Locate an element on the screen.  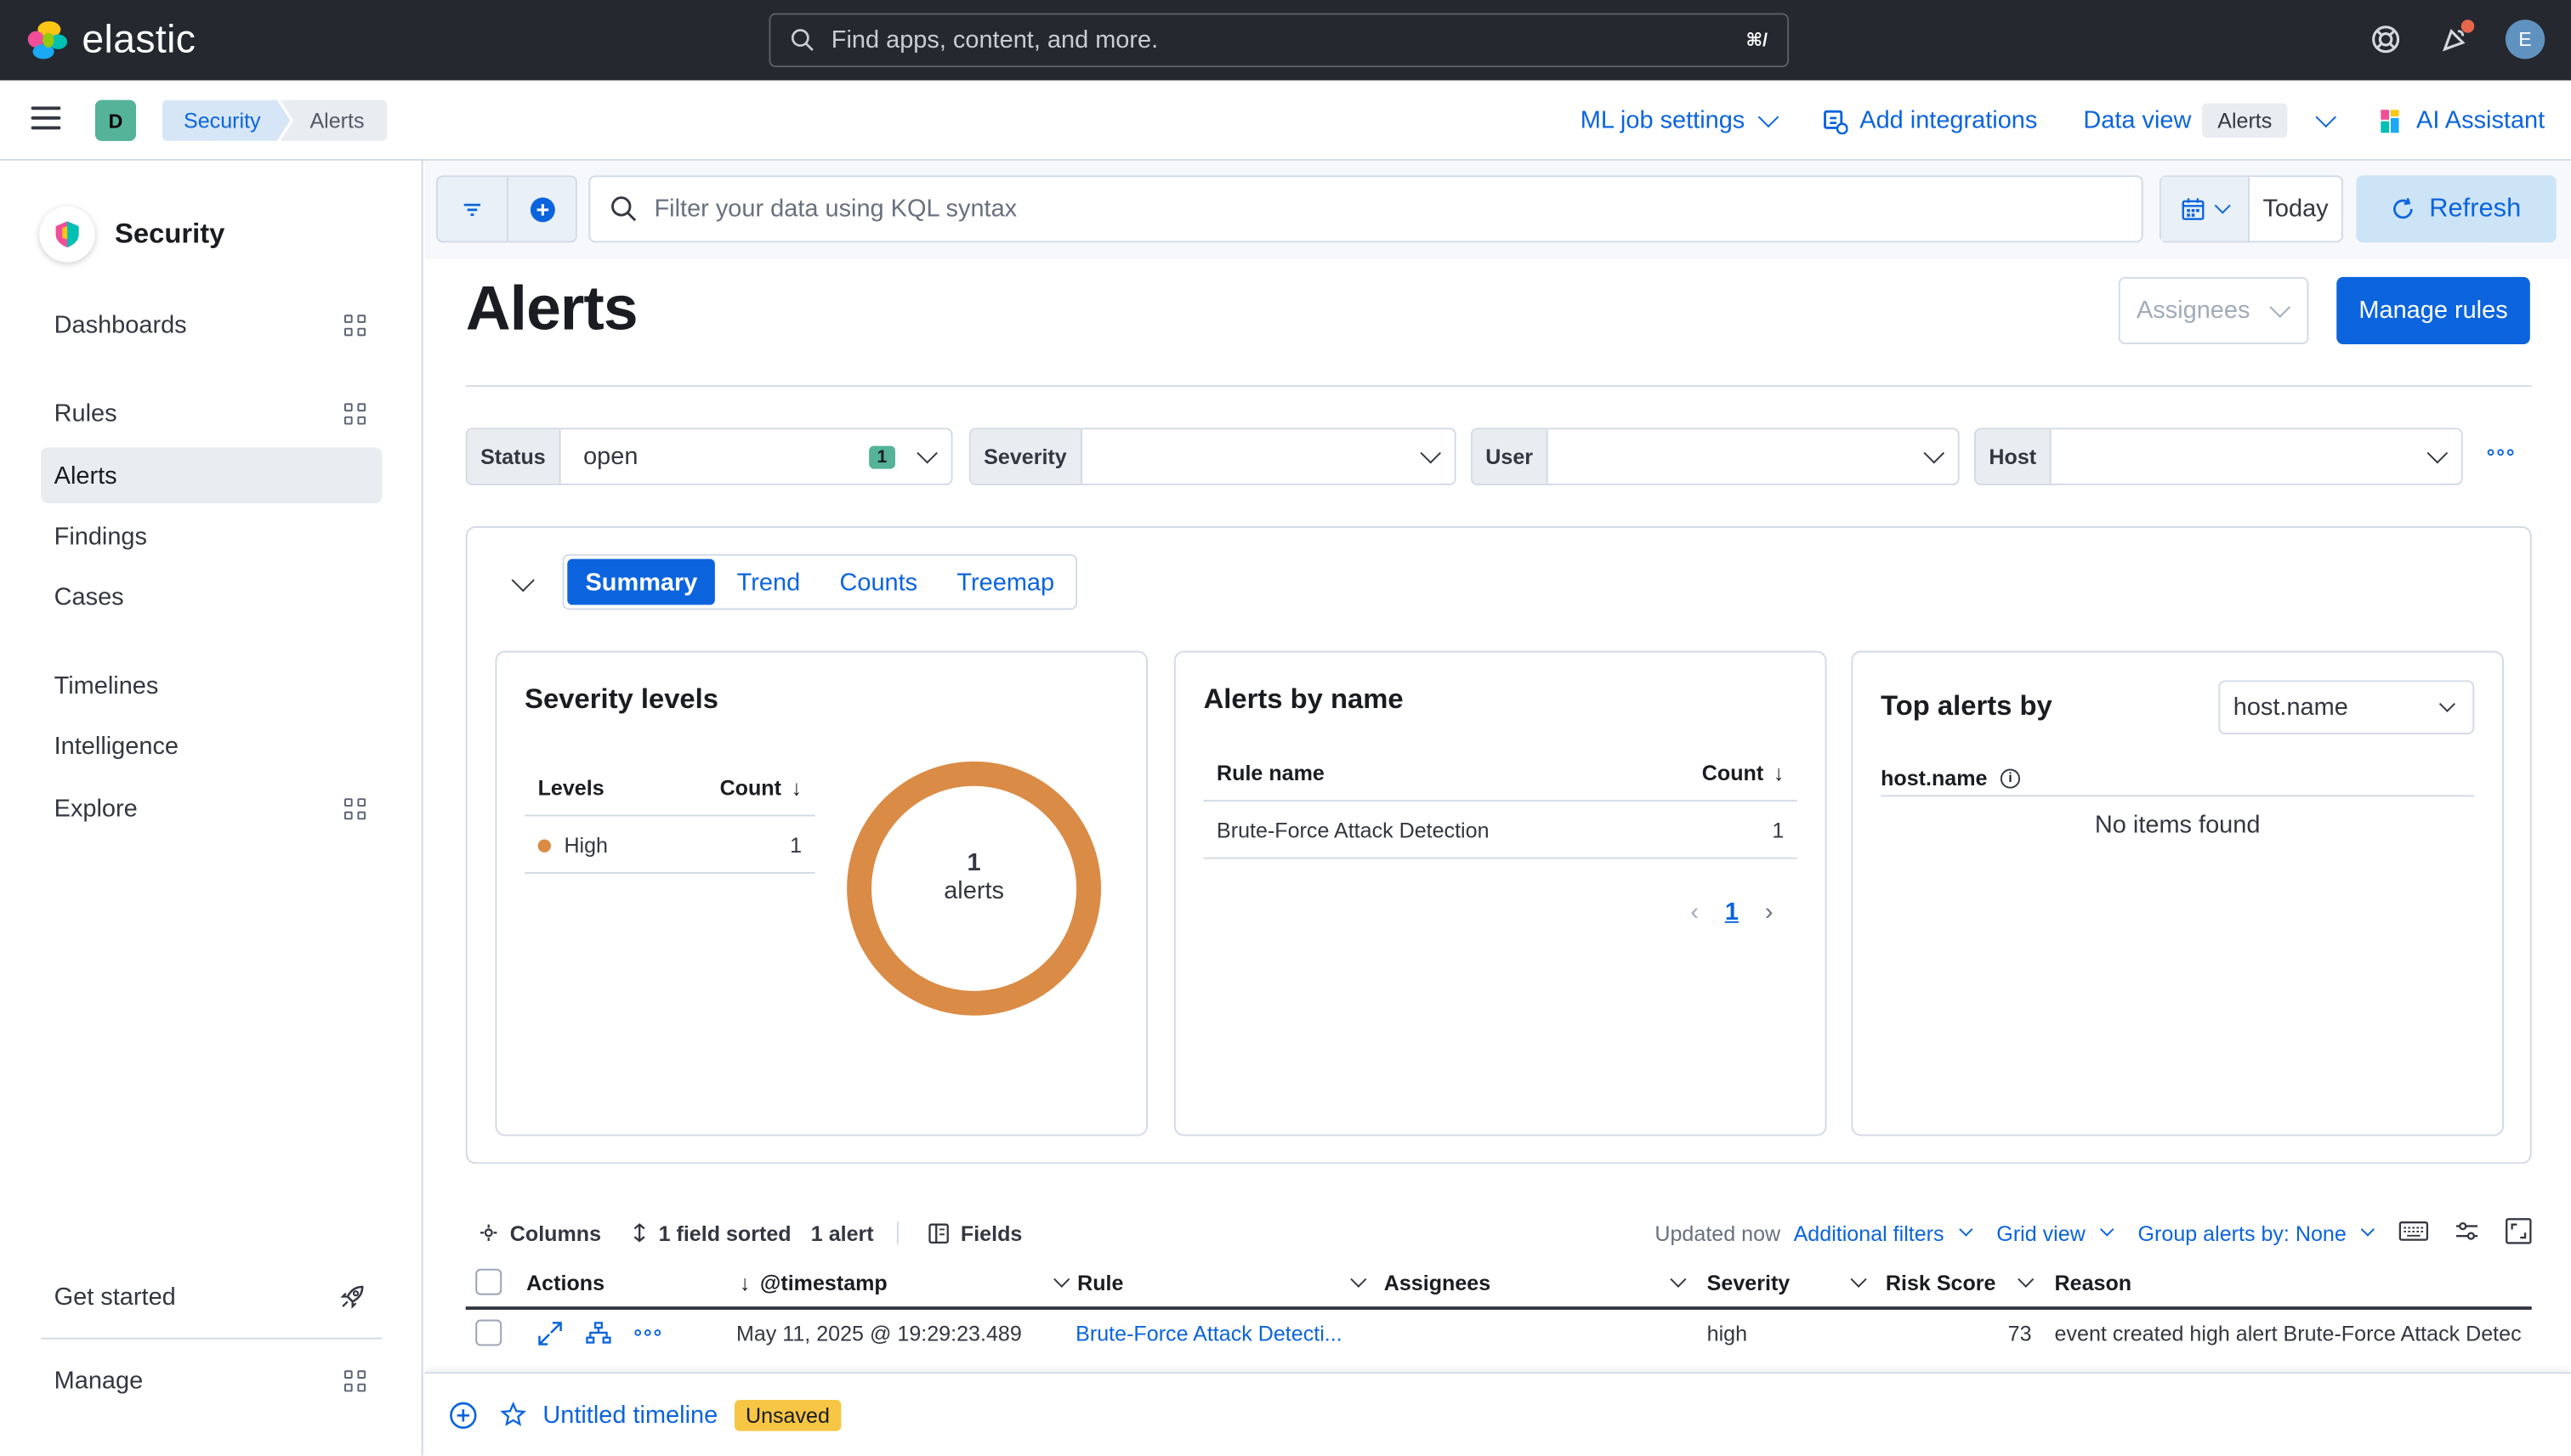
filter-menu-button is located at coordinates (472, 209).